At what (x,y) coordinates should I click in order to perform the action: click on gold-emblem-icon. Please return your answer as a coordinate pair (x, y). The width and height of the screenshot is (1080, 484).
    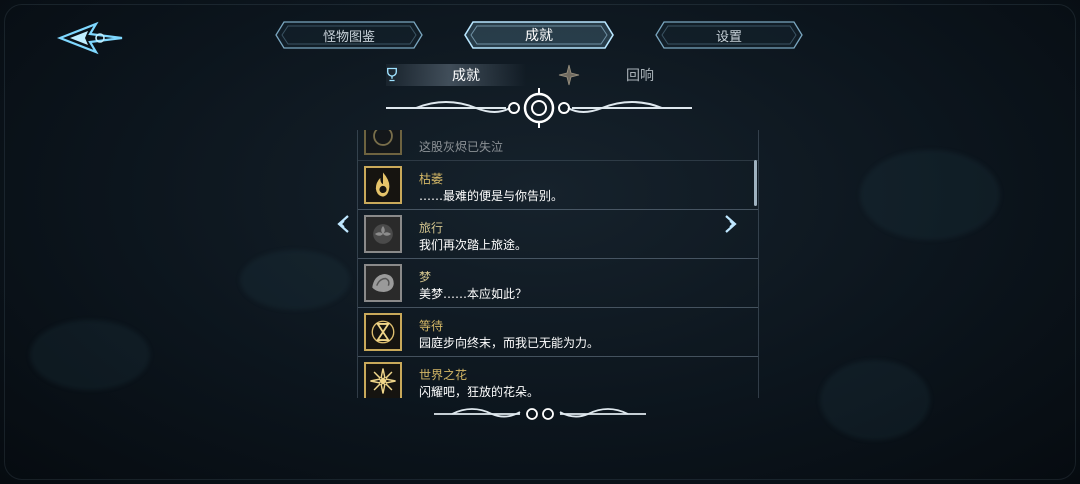
    Looking at the image, I should click on (383, 142).